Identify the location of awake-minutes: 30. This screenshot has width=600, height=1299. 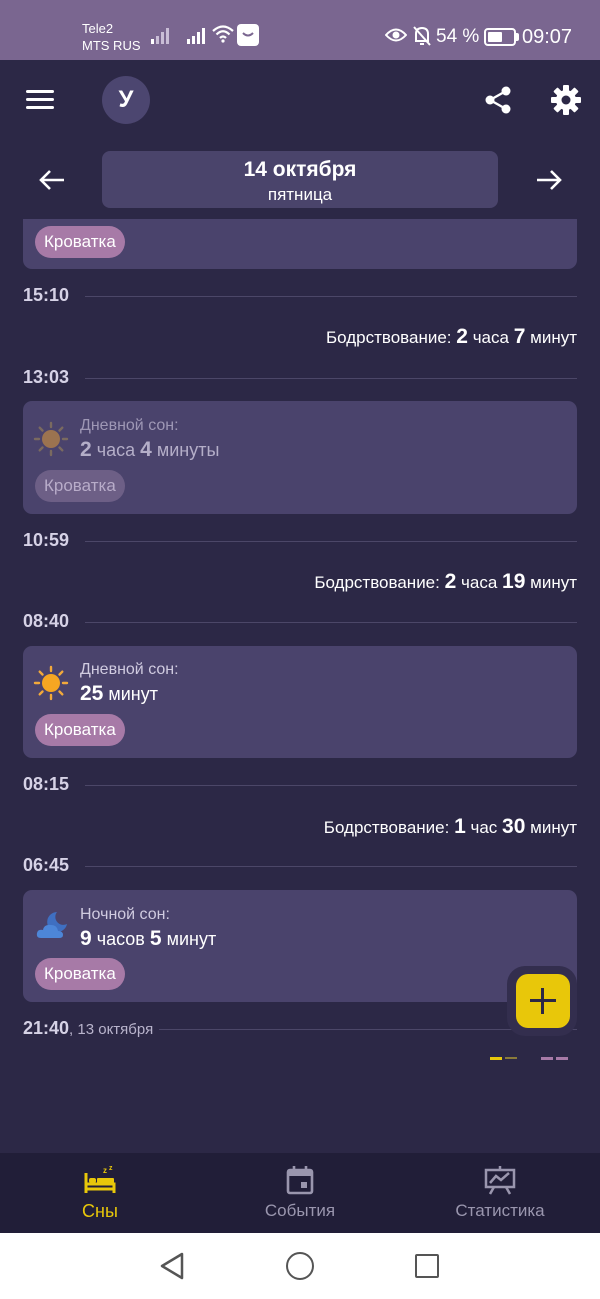
(514, 826).